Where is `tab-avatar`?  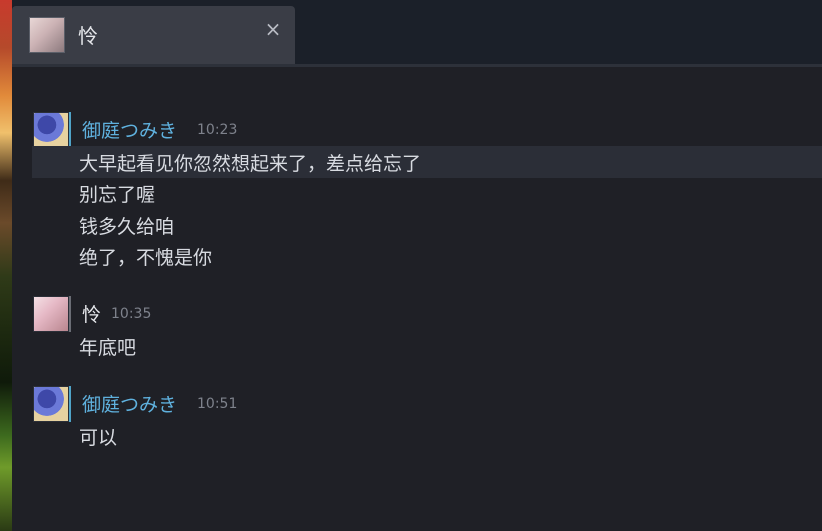 tab-avatar is located at coordinates (47, 35).